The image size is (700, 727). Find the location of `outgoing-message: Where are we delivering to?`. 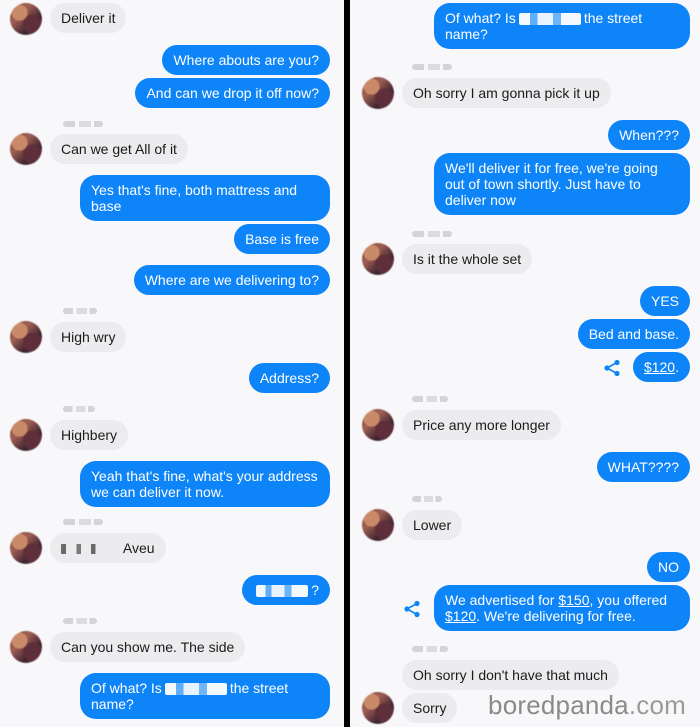

outgoing-message: Where are we delivering to? is located at coordinates (231, 280).